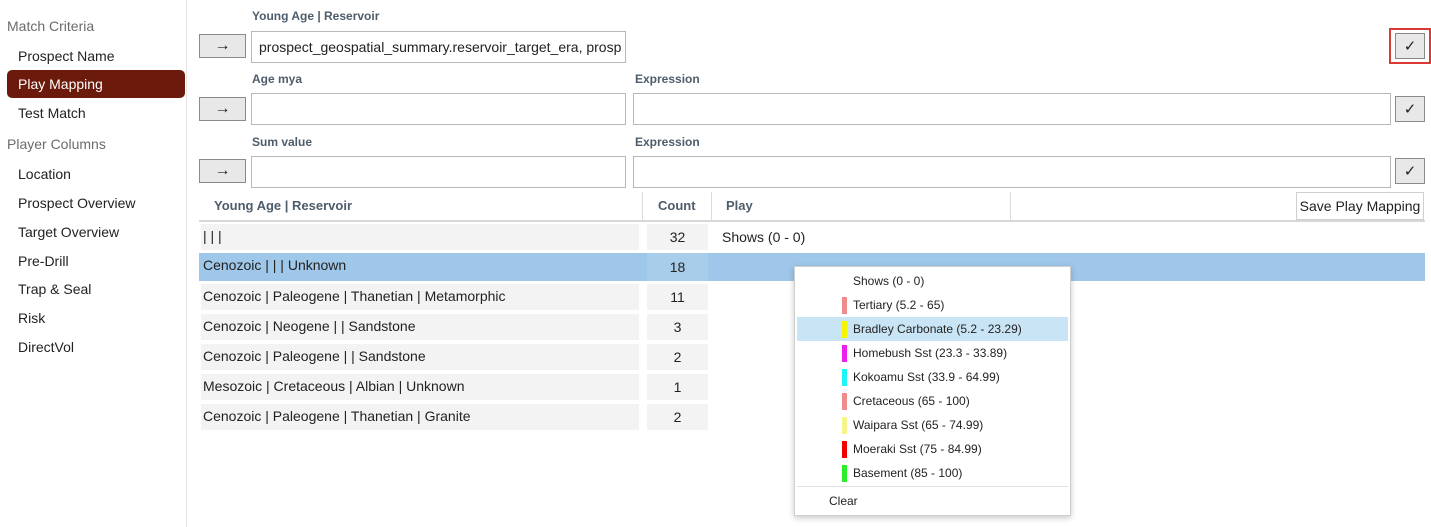  What do you see at coordinates (677, 327) in the screenshot?
I see `cell-count: 3` at bounding box center [677, 327].